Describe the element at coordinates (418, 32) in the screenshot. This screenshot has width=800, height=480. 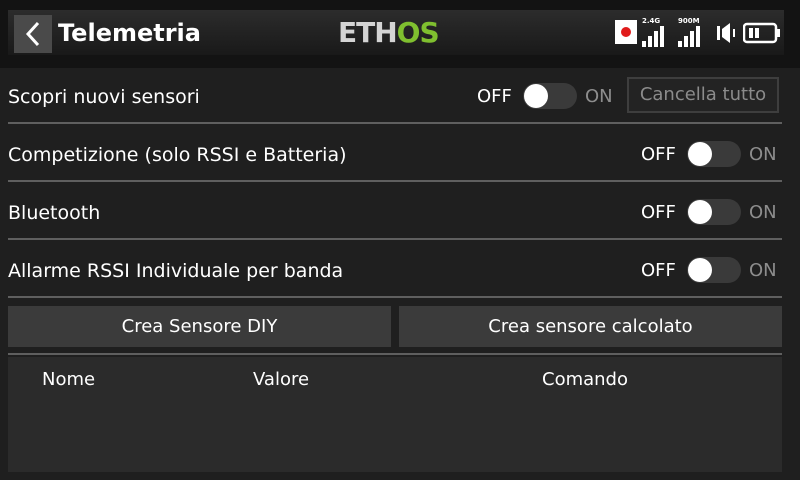
I see `logo-text-accent: OS` at that location.